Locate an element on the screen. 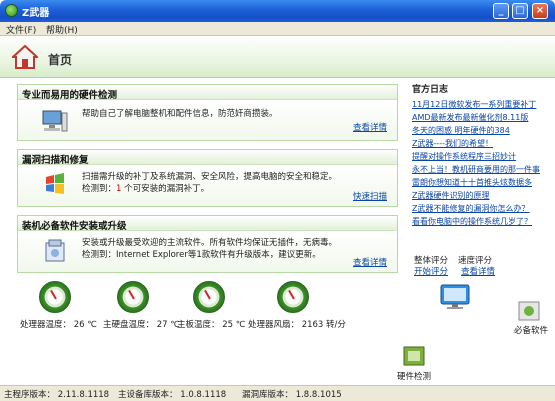 This screenshot has height=401, width=555. main-version: 主程序版本： 2.11.8.1118 is located at coordinates (57, 395).